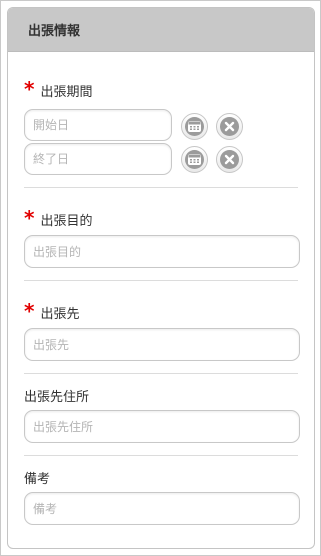  I want to click on notes-label-text: 備考, so click(37, 479).